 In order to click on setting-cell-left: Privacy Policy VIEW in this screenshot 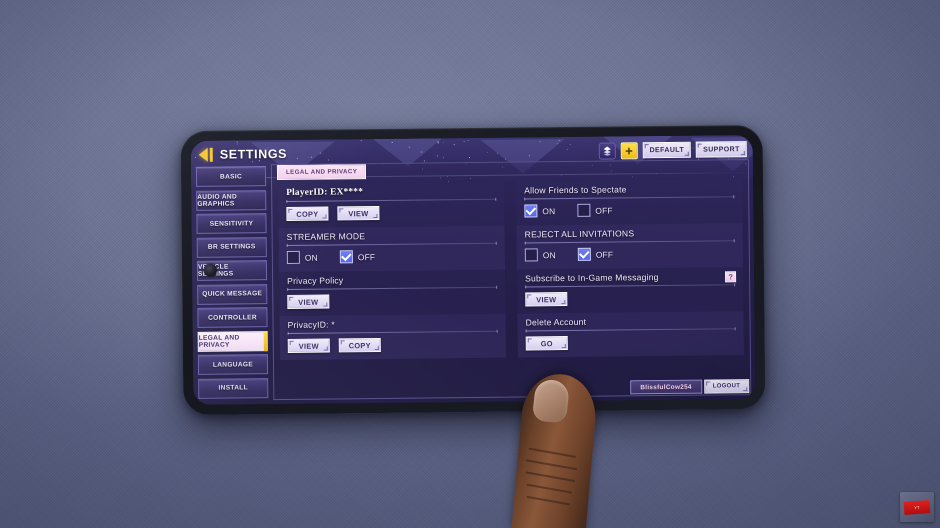, I will do `click(392, 293)`.